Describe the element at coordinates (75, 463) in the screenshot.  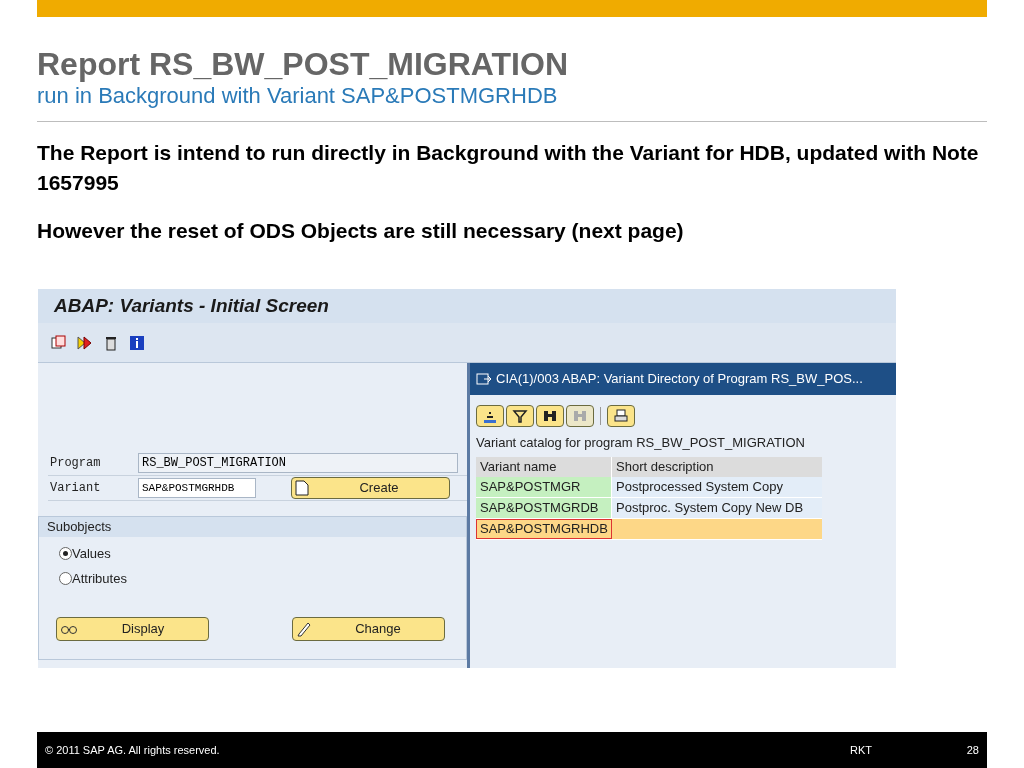
I see `field-label: Program` at that location.